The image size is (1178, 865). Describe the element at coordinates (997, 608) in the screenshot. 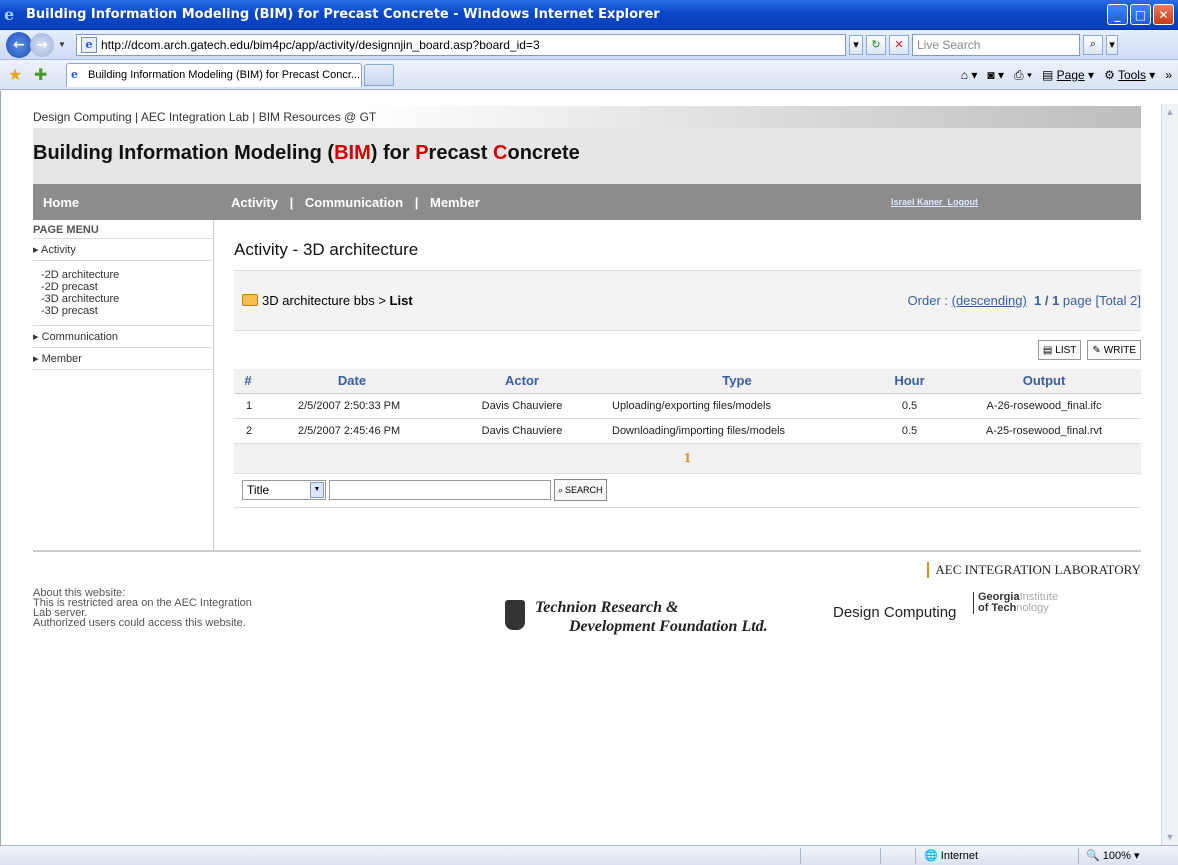

I see `gt-oftech: of Tech` at that location.